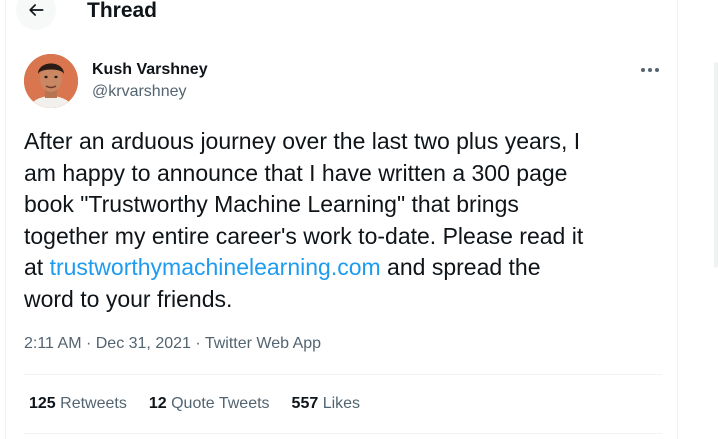  I want to click on author-name: Kush Varshney, so click(150, 70).